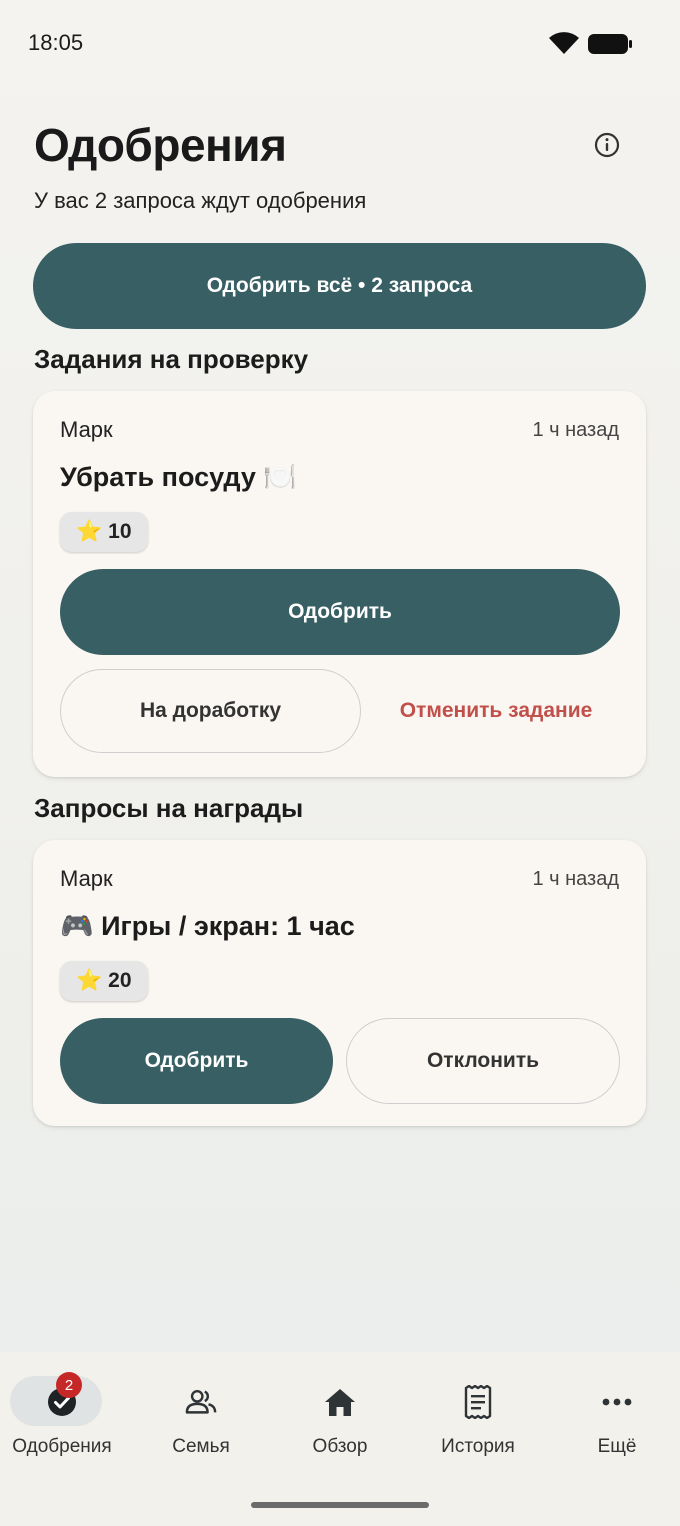 This screenshot has height=1526, width=680. What do you see at coordinates (69, 1385) in the screenshot?
I see `nav-badge: 2` at bounding box center [69, 1385].